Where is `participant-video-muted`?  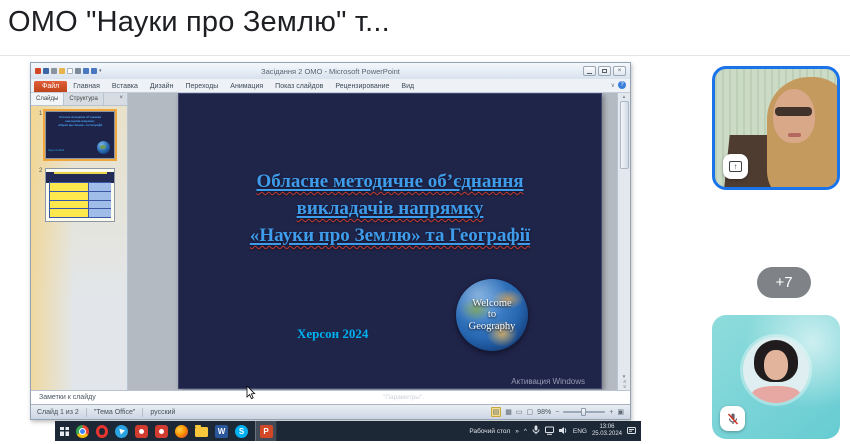
participant-video-muted is located at coordinates (776, 377).